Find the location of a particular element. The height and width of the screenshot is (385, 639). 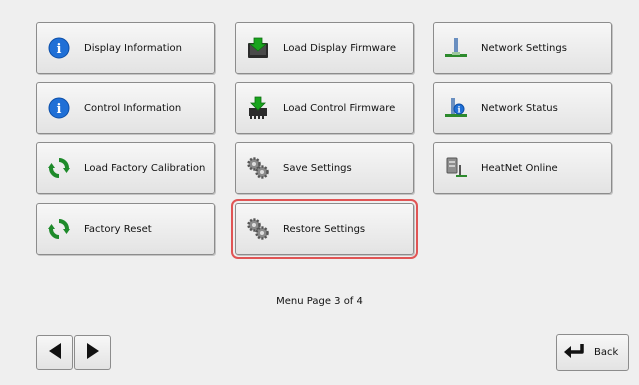

load-control-firmware-button: Load Control Firmware is located at coordinates (324, 108).